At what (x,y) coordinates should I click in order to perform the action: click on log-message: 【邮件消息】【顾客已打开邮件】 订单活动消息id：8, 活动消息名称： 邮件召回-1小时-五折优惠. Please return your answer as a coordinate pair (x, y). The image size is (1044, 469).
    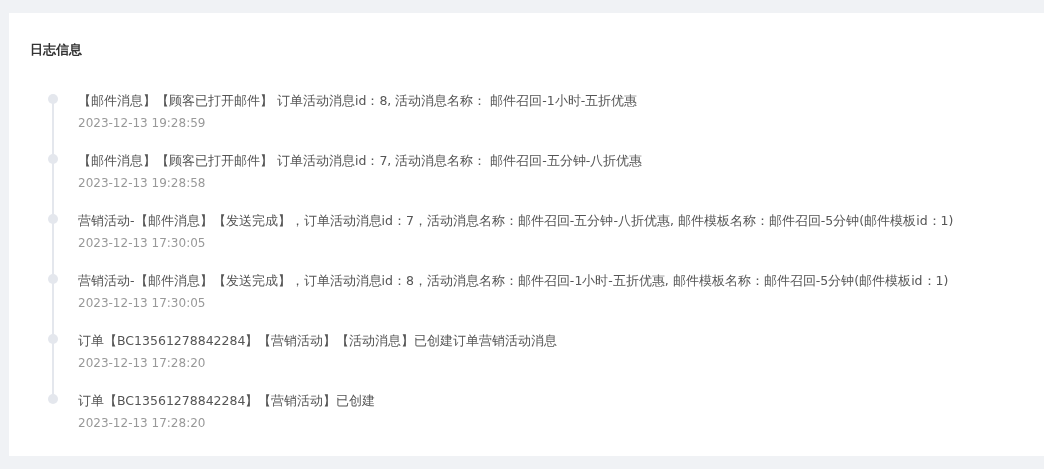
    Looking at the image, I should click on (358, 101).